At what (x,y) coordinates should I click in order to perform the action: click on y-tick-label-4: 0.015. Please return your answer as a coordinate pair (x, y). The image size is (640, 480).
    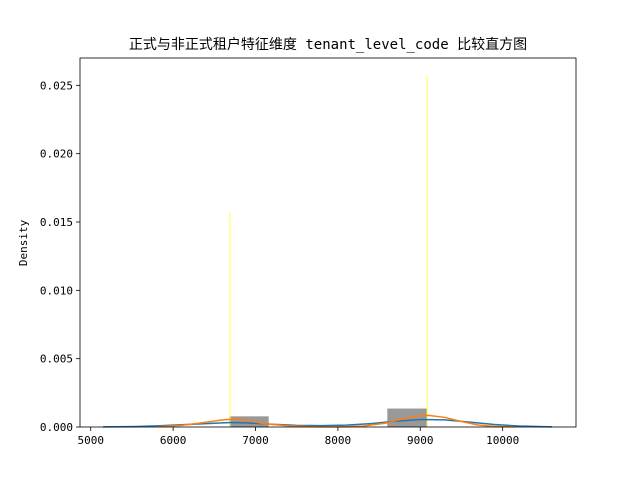
    Looking at the image, I should click on (56, 222).